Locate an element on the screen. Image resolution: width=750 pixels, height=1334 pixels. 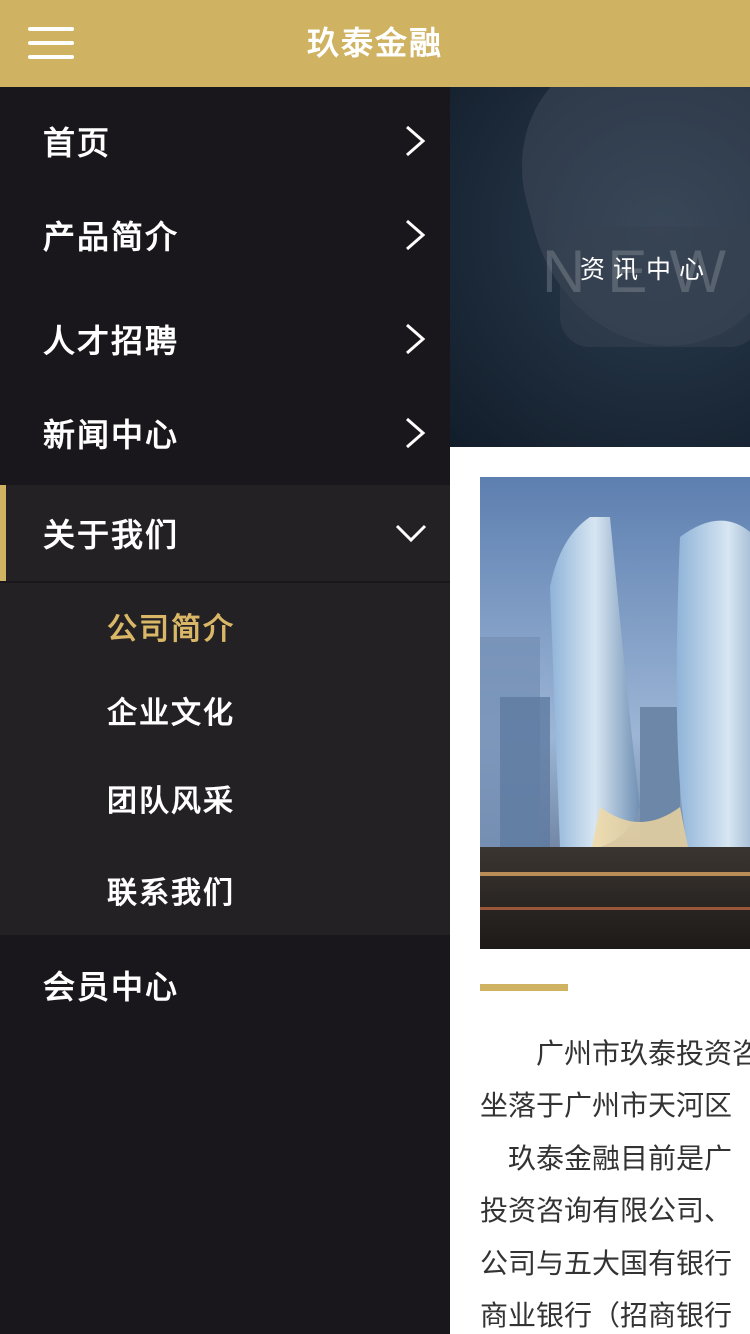
intro-paragraph-line: 投资咨询有限公司、 is located at coordinates (606, 1210).